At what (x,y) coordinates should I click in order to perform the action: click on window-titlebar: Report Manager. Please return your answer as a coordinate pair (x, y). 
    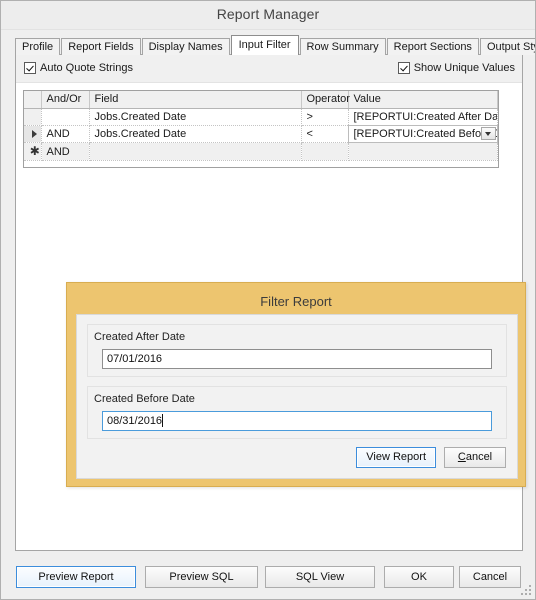
    Looking at the image, I should click on (268, 15).